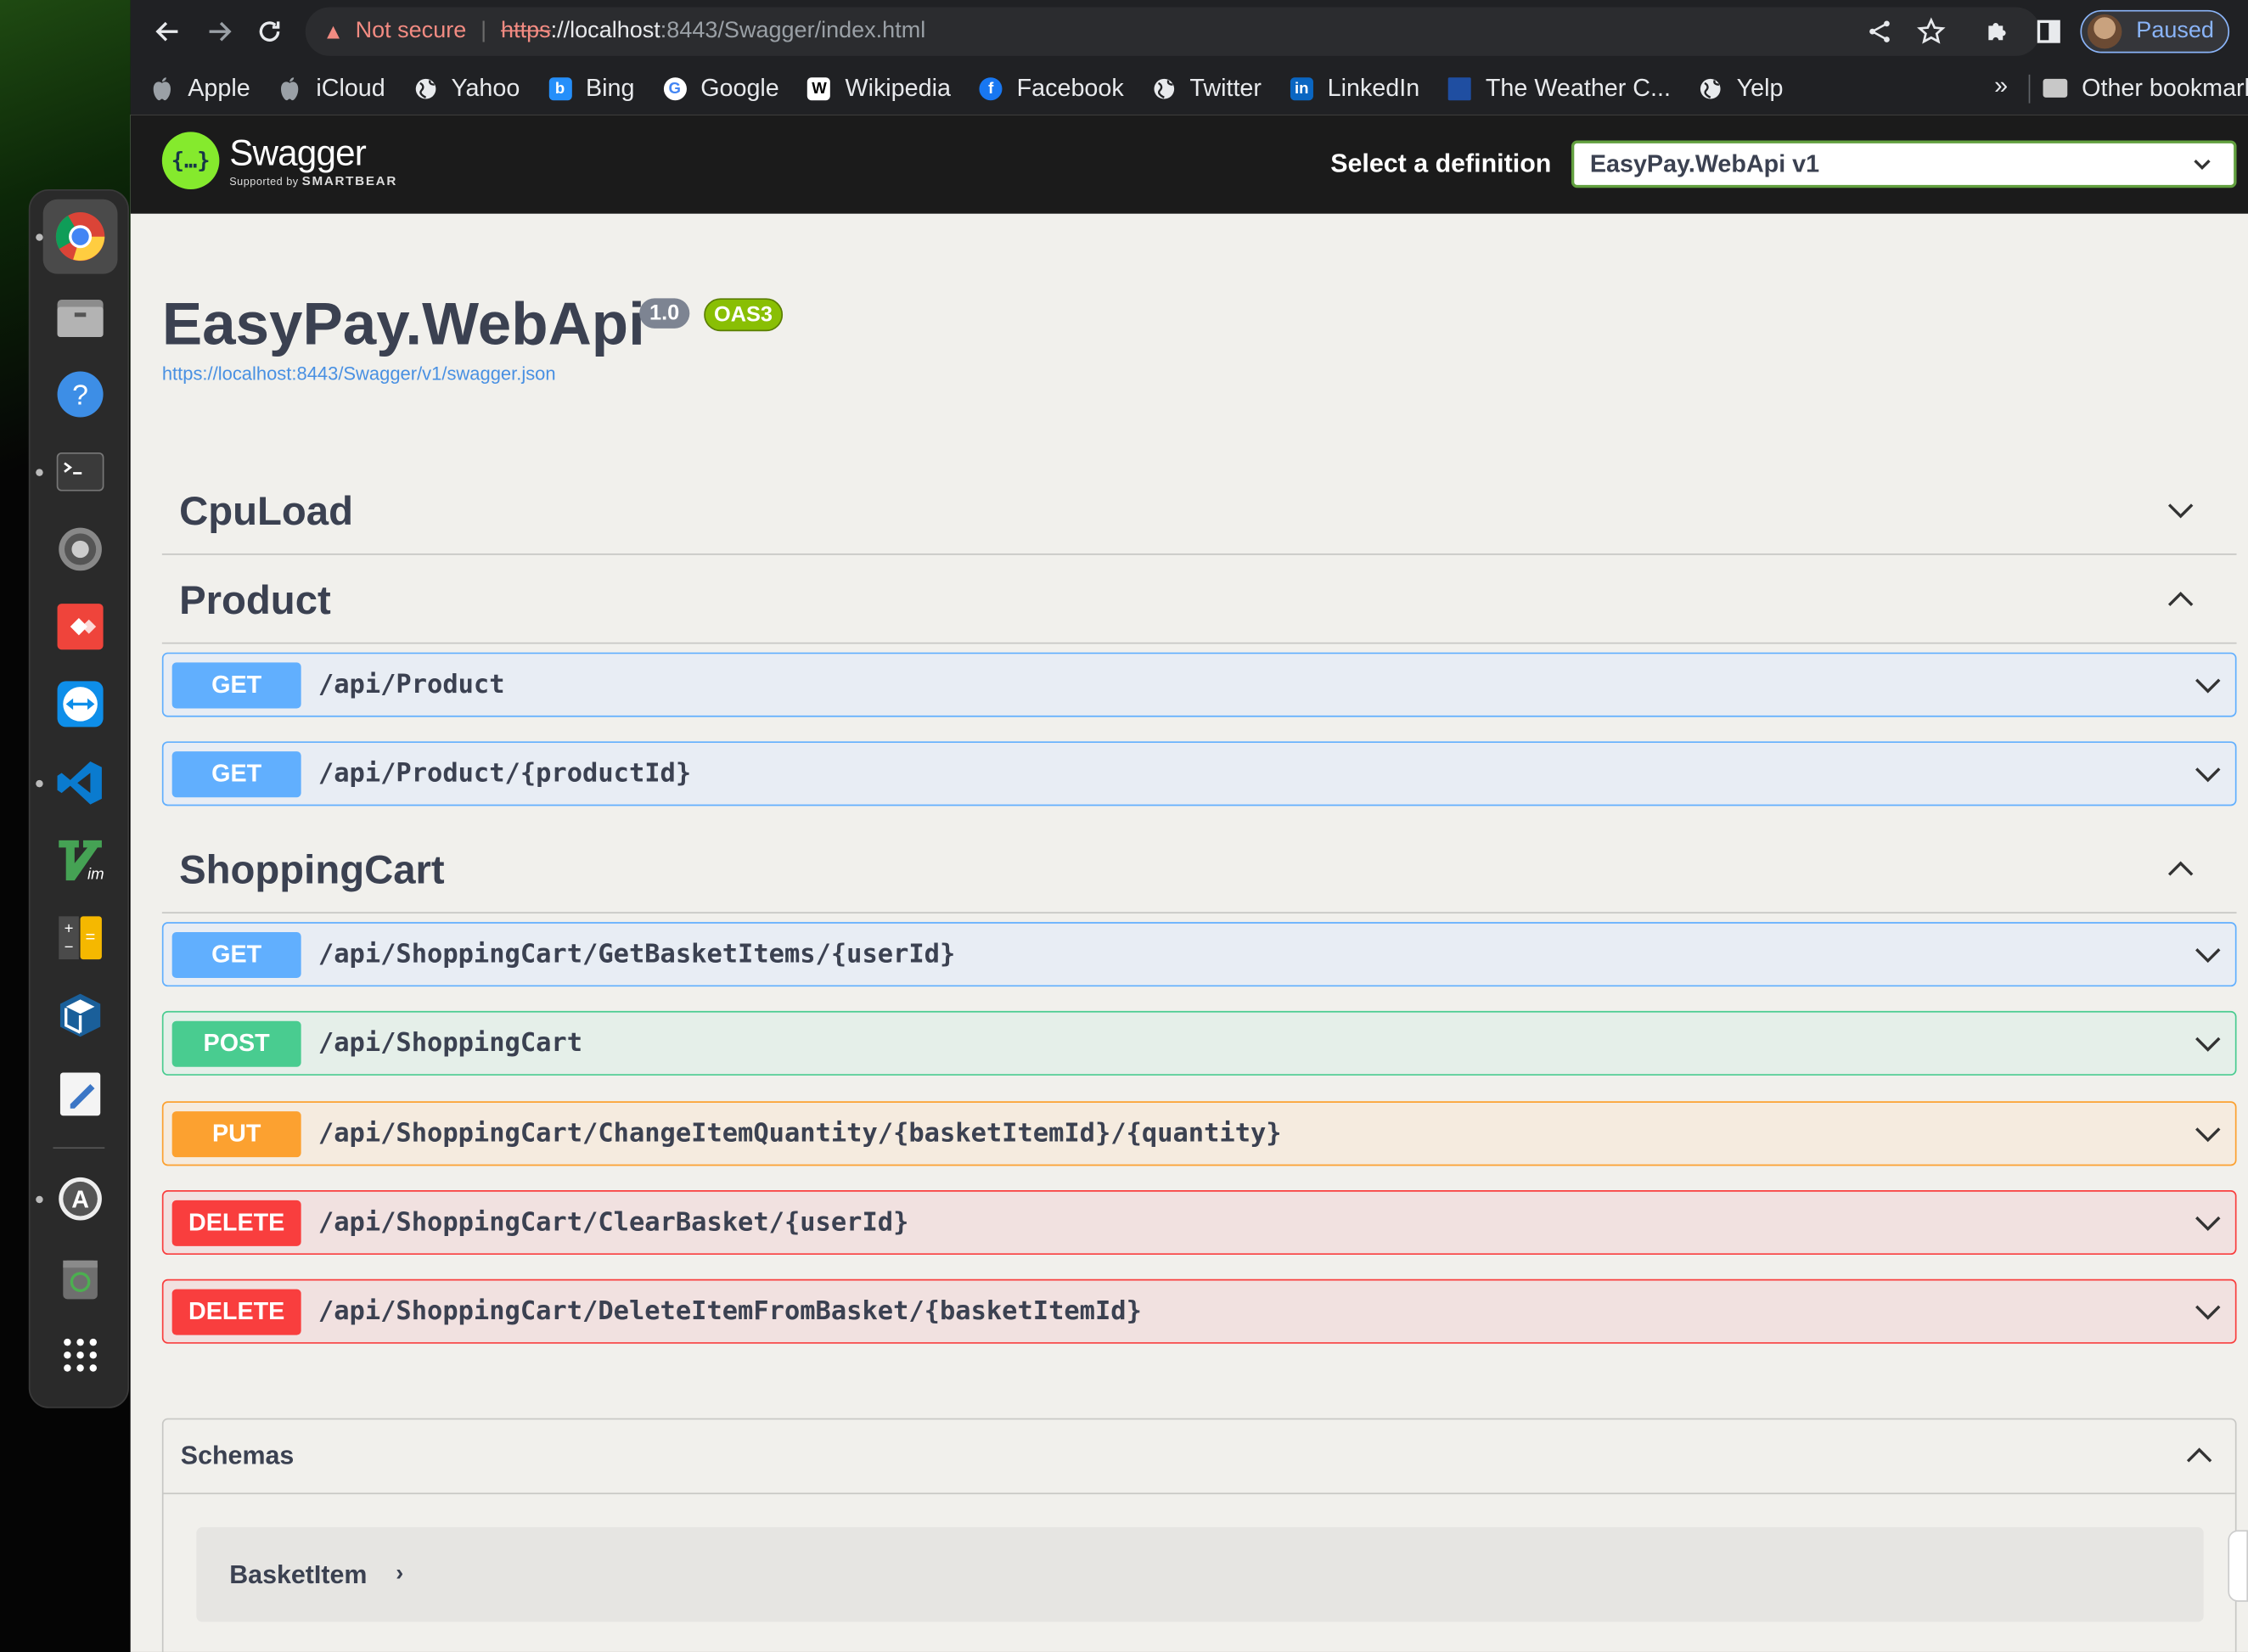 The height and width of the screenshot is (1652, 2248). I want to click on schemas-header: Schemas, so click(1199, 1457).